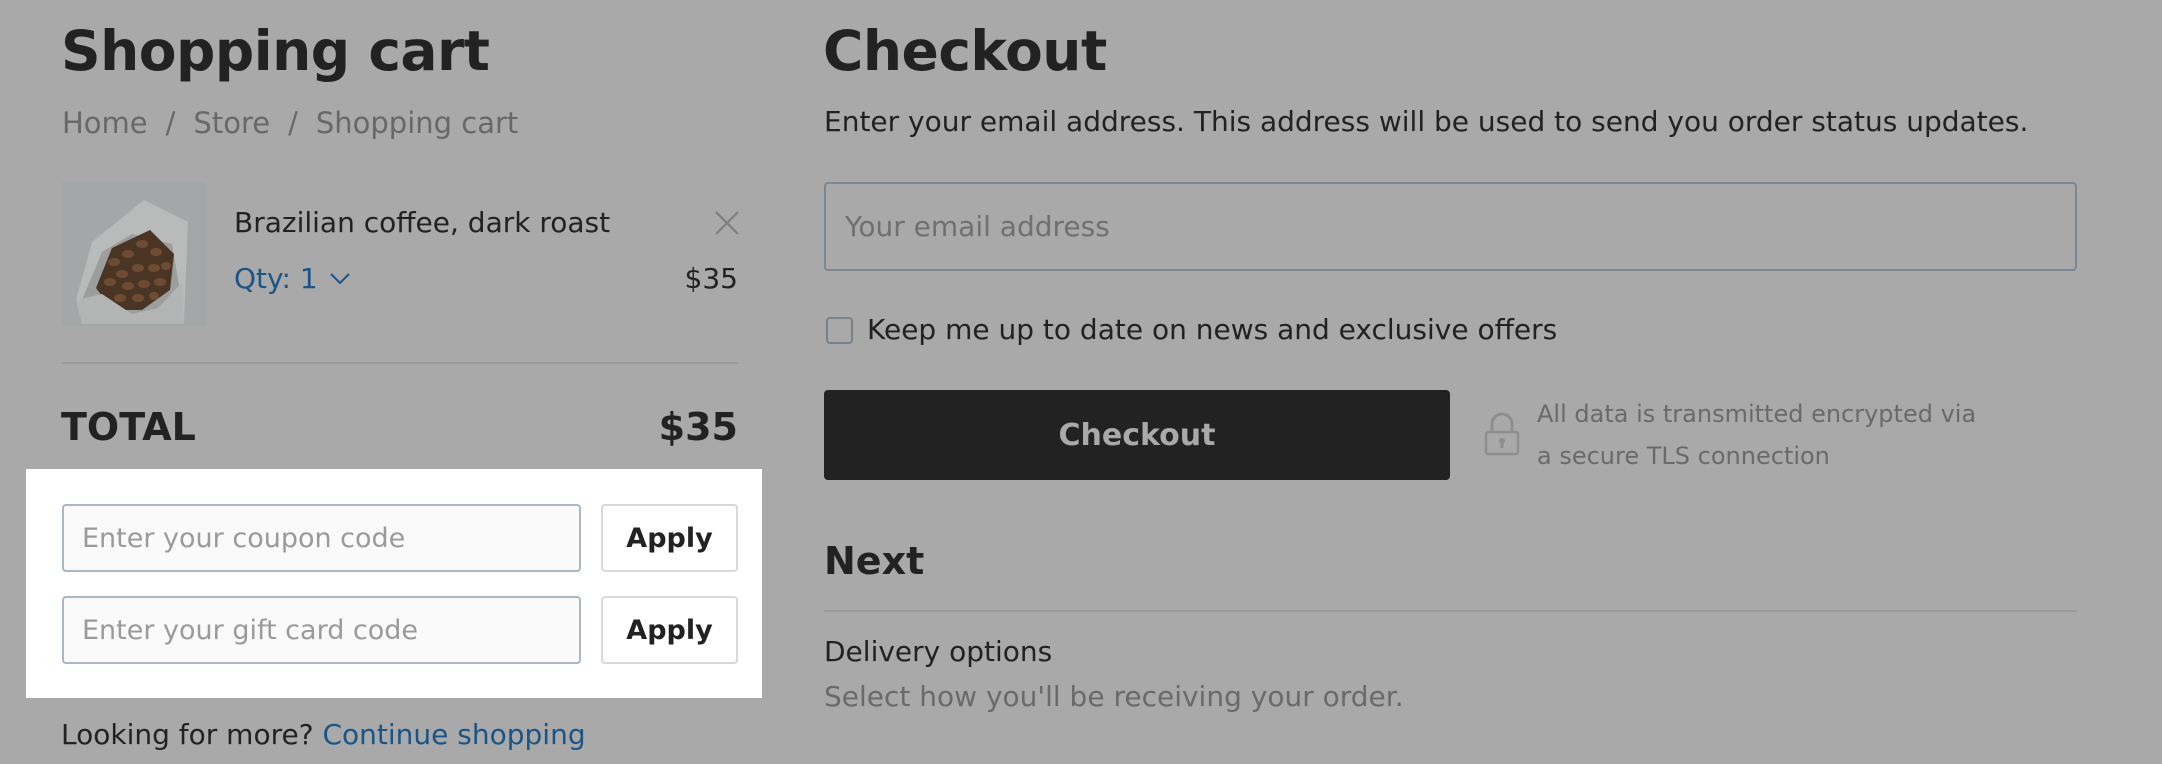 This screenshot has height=764, width=2162. What do you see at coordinates (669, 630) in the screenshot?
I see `apply-gift-card-button: Apply` at bounding box center [669, 630].